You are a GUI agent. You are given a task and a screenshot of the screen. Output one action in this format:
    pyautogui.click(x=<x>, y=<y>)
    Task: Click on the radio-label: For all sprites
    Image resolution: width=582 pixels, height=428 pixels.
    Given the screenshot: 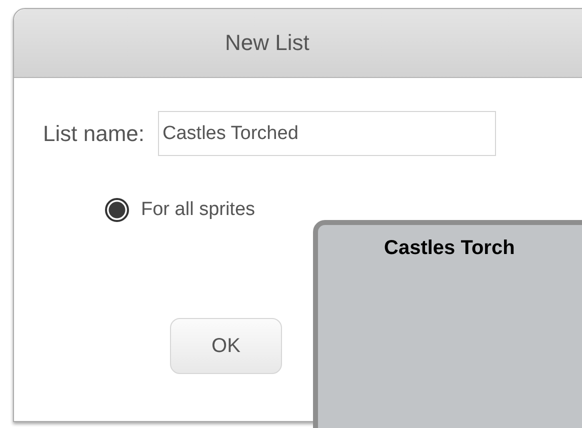 What is the action you would take?
    pyautogui.click(x=198, y=210)
    